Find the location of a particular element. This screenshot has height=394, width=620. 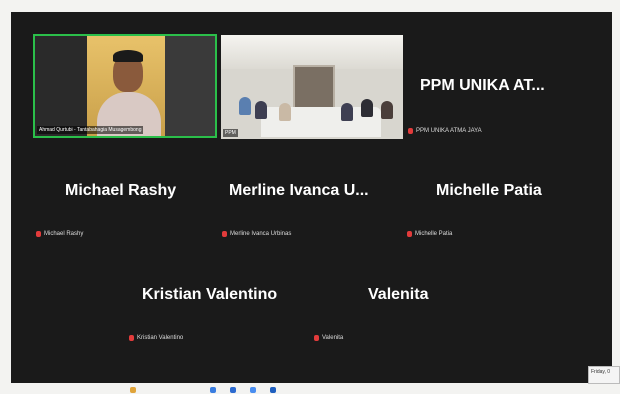

taskbar is located at coordinates (311, 388).